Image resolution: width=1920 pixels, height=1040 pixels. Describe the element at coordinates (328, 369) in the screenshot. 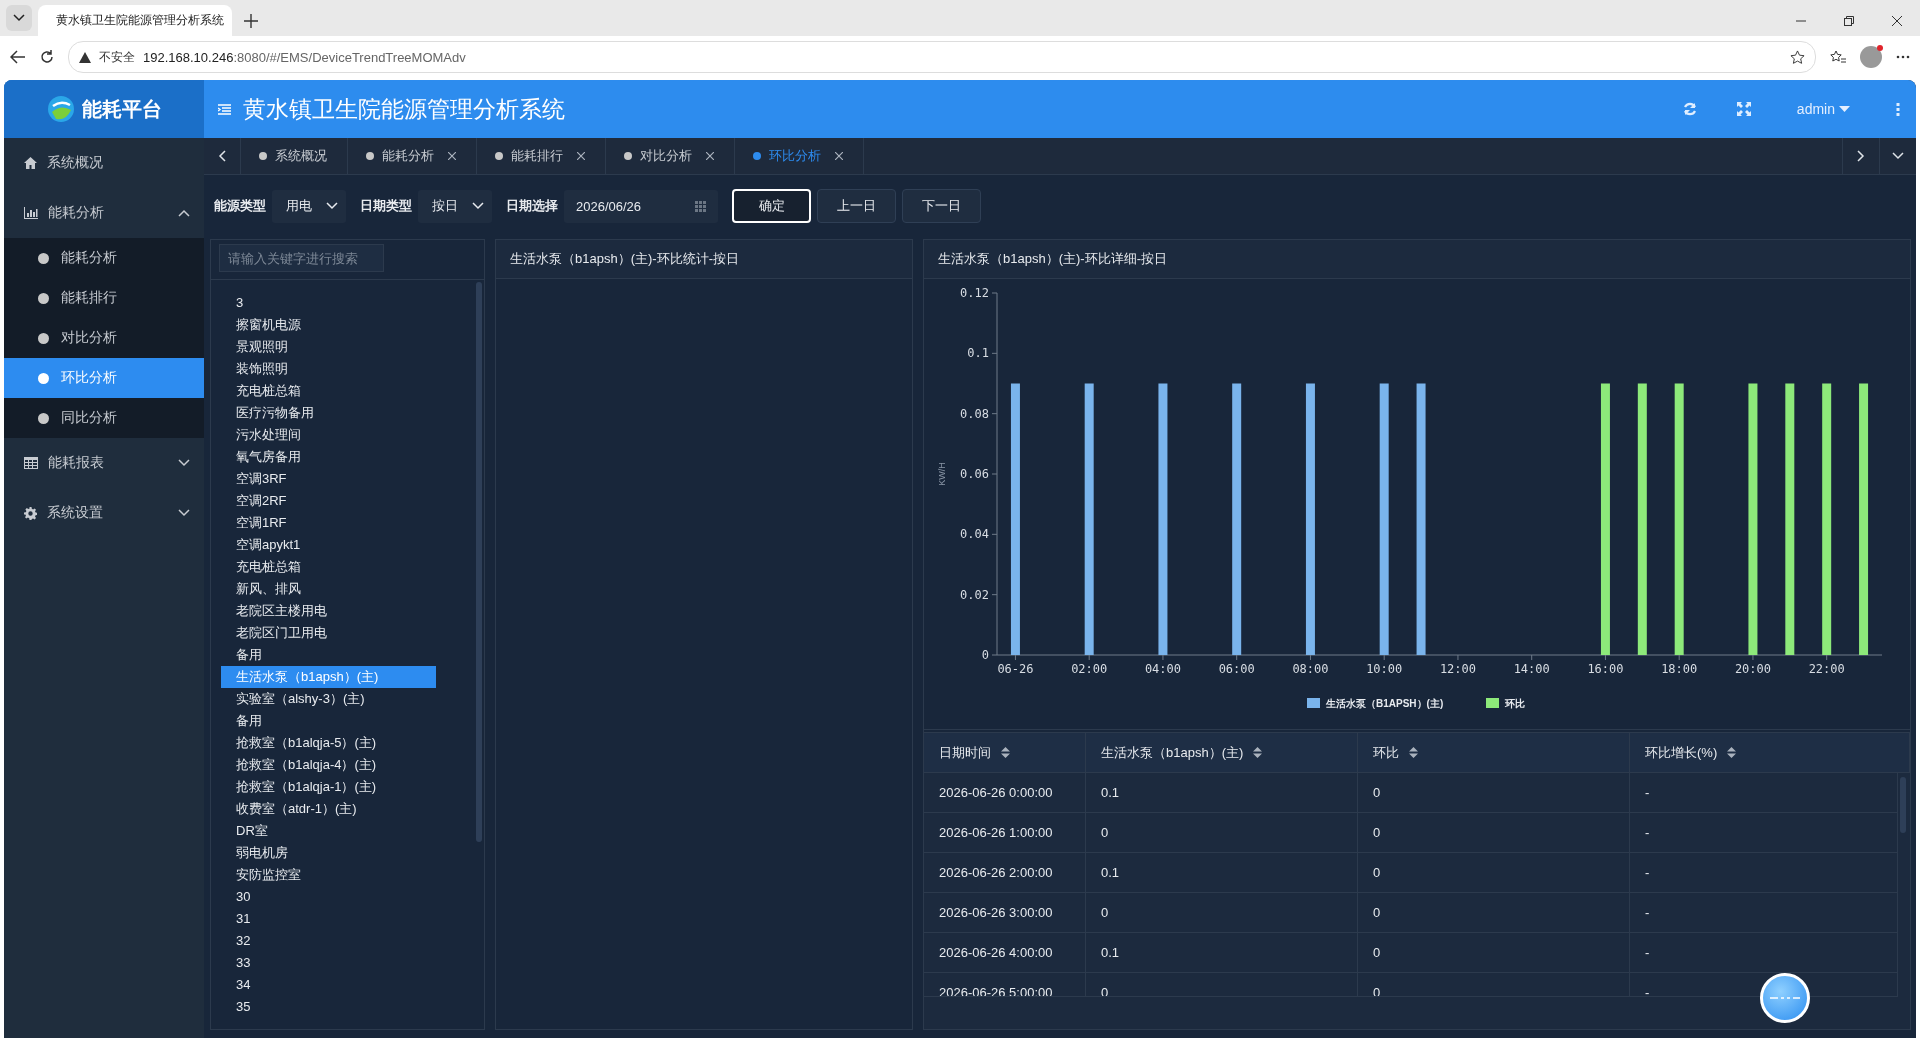

I see `tree-item: 装饰照明` at that location.